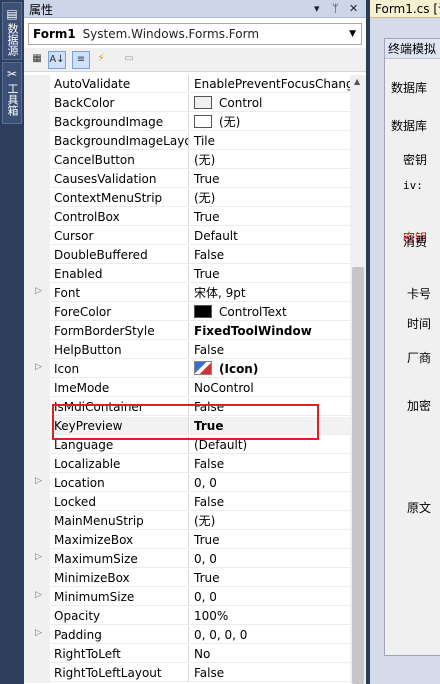 The image size is (440, 684). Describe the element at coordinates (419, 507) in the screenshot. I see `form-label: 原文` at that location.